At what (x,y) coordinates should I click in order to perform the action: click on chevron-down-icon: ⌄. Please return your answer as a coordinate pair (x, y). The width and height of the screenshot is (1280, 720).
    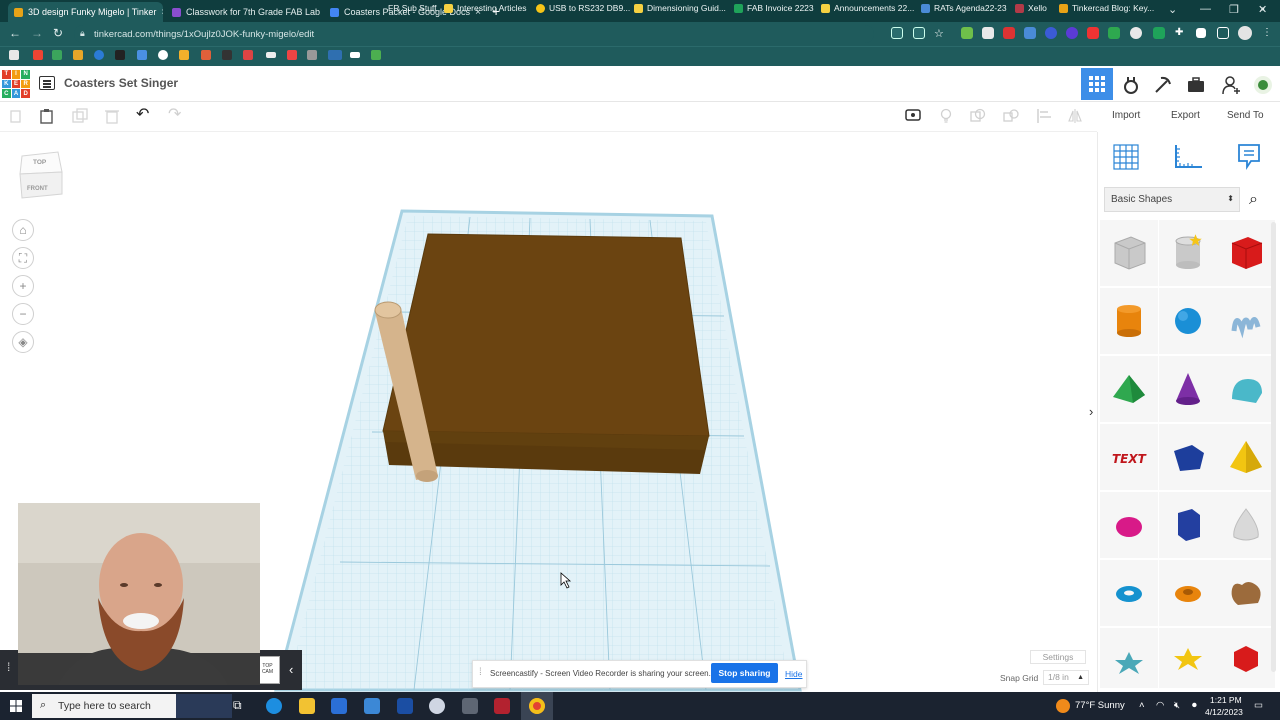
    Looking at the image, I should click on (1172, 9).